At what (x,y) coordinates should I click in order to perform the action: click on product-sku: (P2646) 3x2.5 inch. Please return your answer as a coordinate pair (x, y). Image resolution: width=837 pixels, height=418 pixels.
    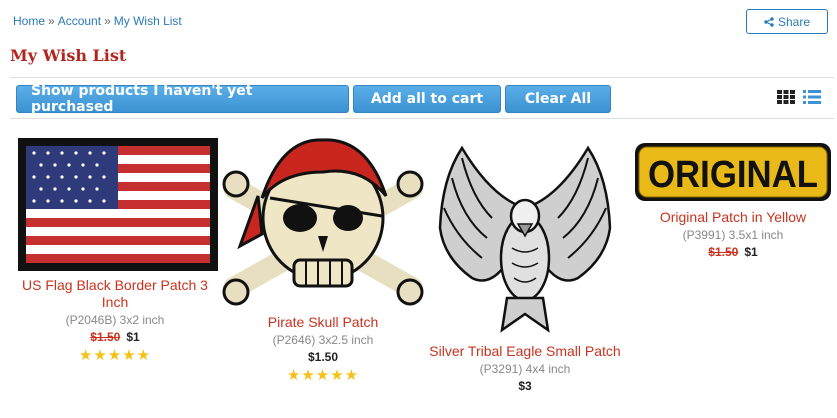
    Looking at the image, I should click on (323, 340).